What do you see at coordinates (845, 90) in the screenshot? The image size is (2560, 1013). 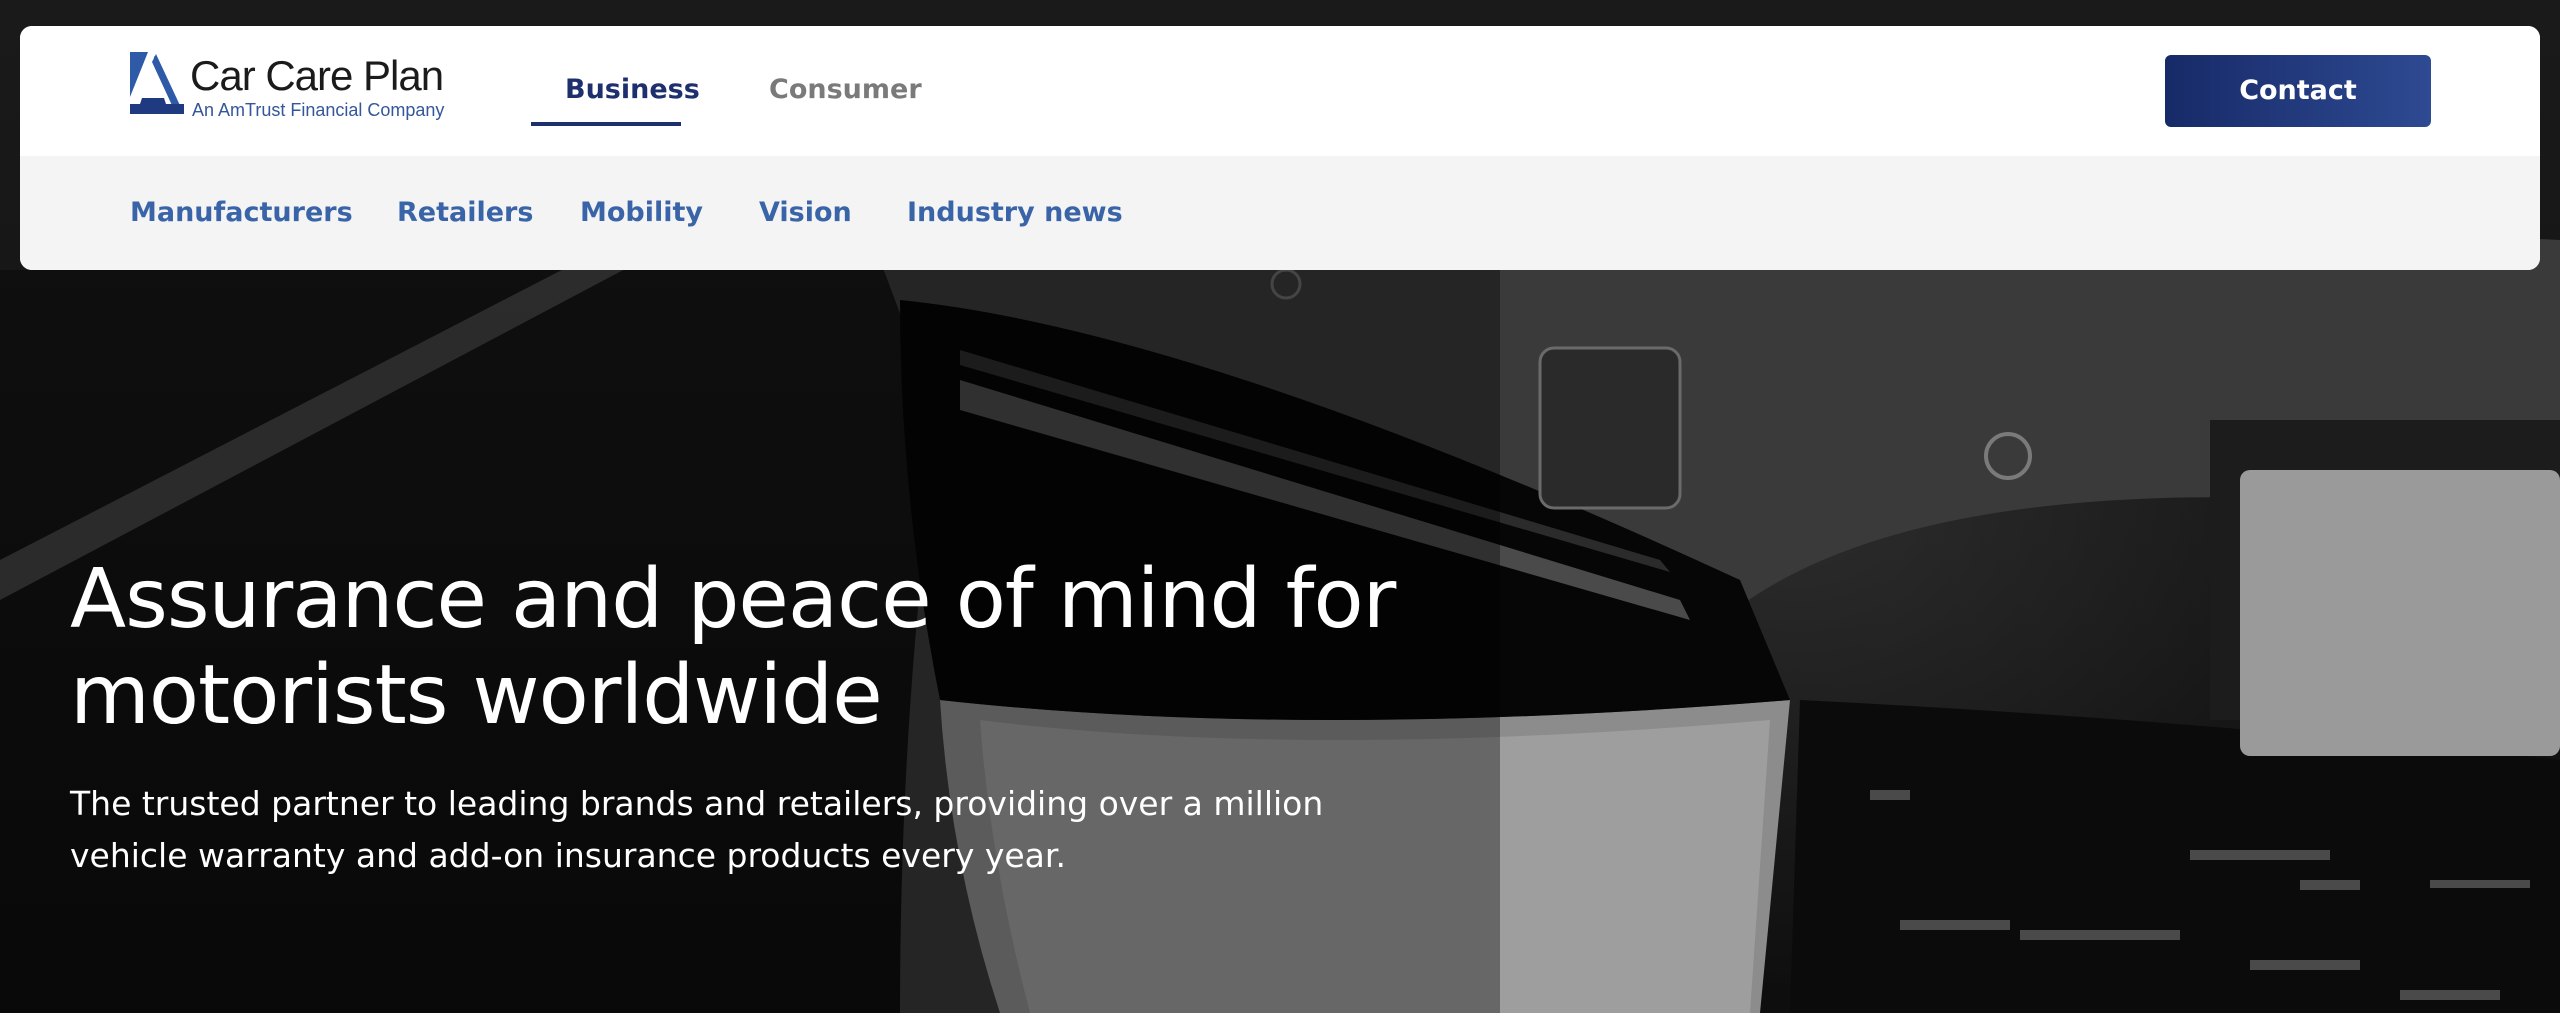 I see `tab-consumer: Consumer` at bounding box center [845, 90].